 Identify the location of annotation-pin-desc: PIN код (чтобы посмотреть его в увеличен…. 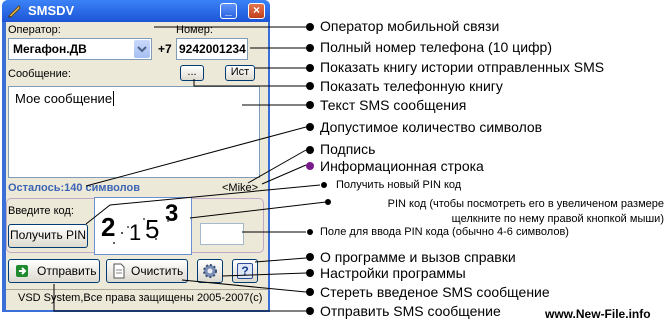
(525, 211).